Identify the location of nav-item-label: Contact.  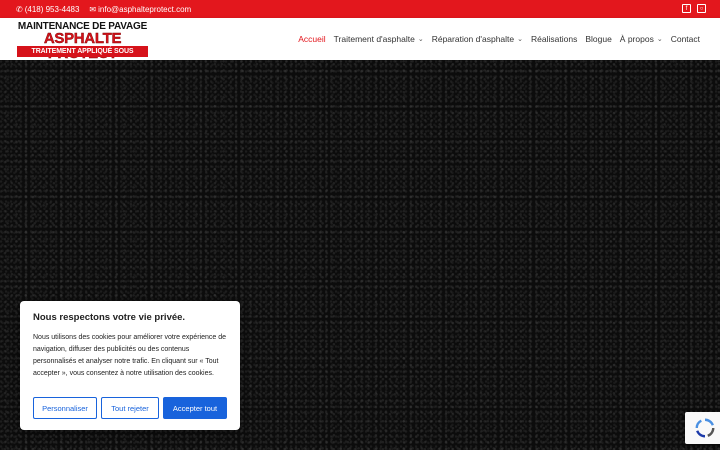
(685, 39).